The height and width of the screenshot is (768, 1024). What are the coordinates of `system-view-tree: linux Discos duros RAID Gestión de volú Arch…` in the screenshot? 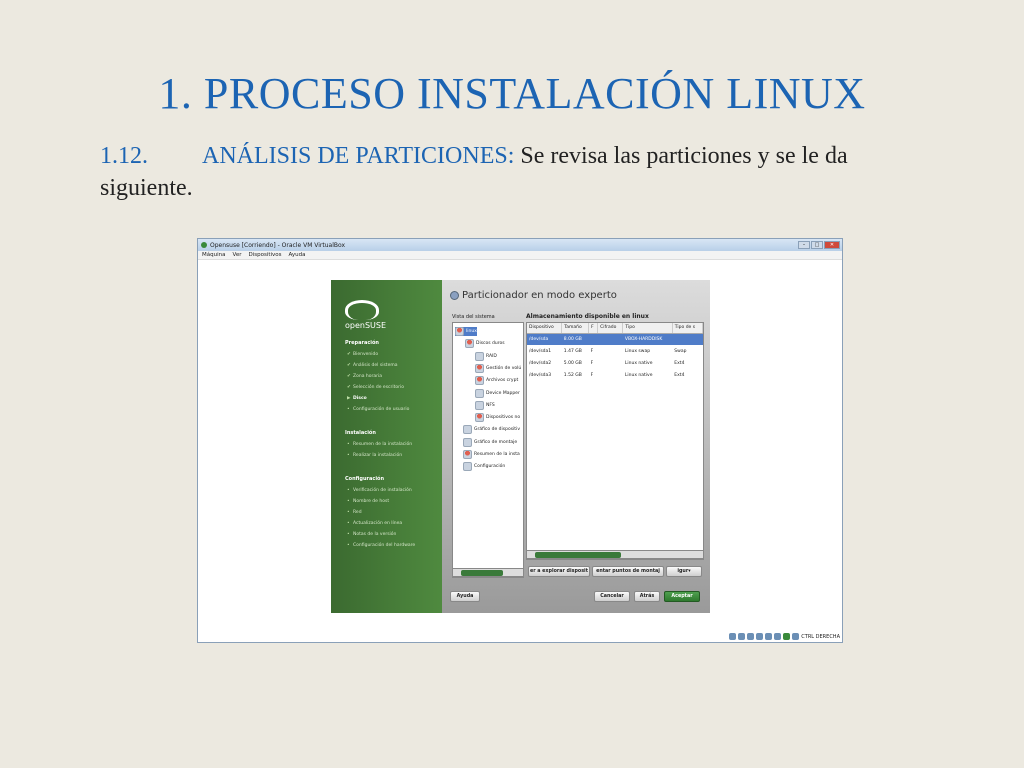 It's located at (488, 450).